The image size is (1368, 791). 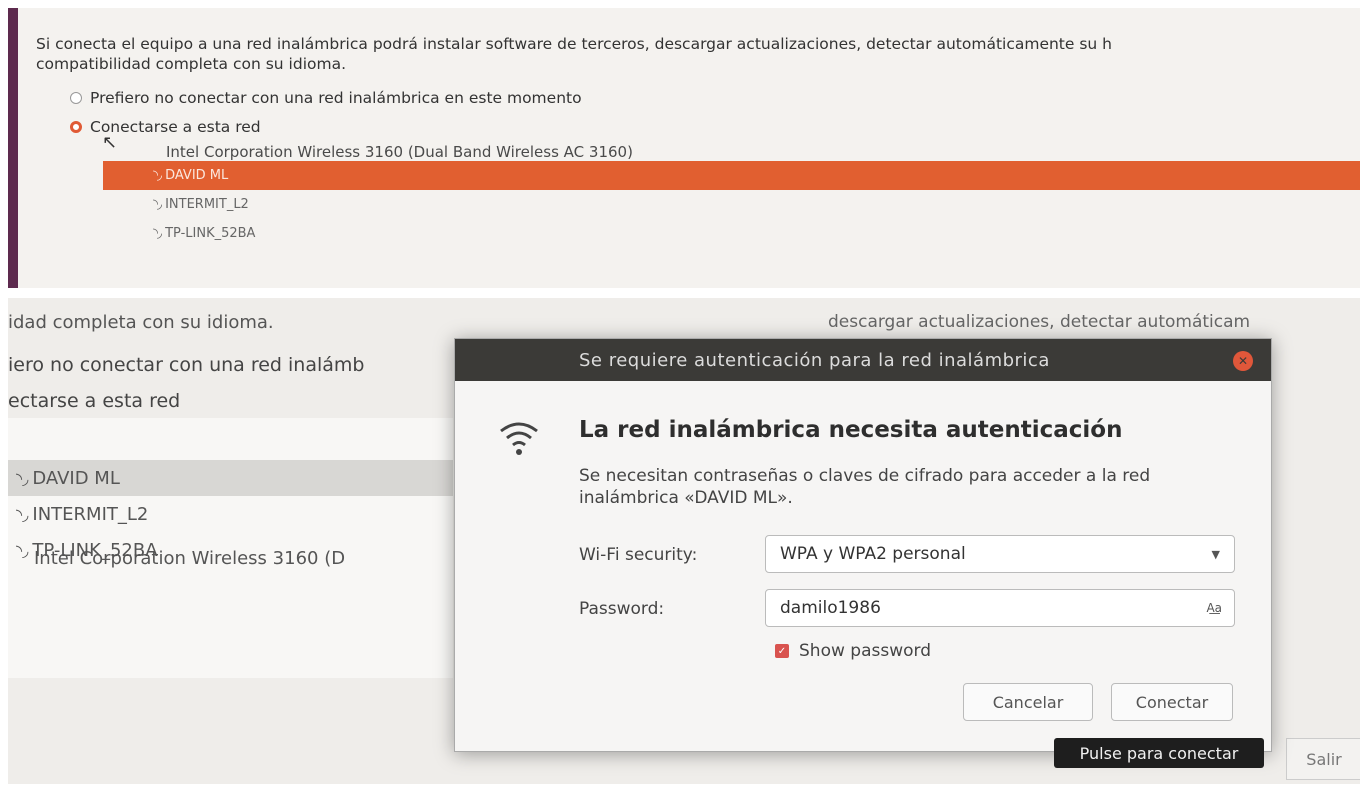 I want to click on cancel-button: Cancelar, so click(x=1028, y=702).